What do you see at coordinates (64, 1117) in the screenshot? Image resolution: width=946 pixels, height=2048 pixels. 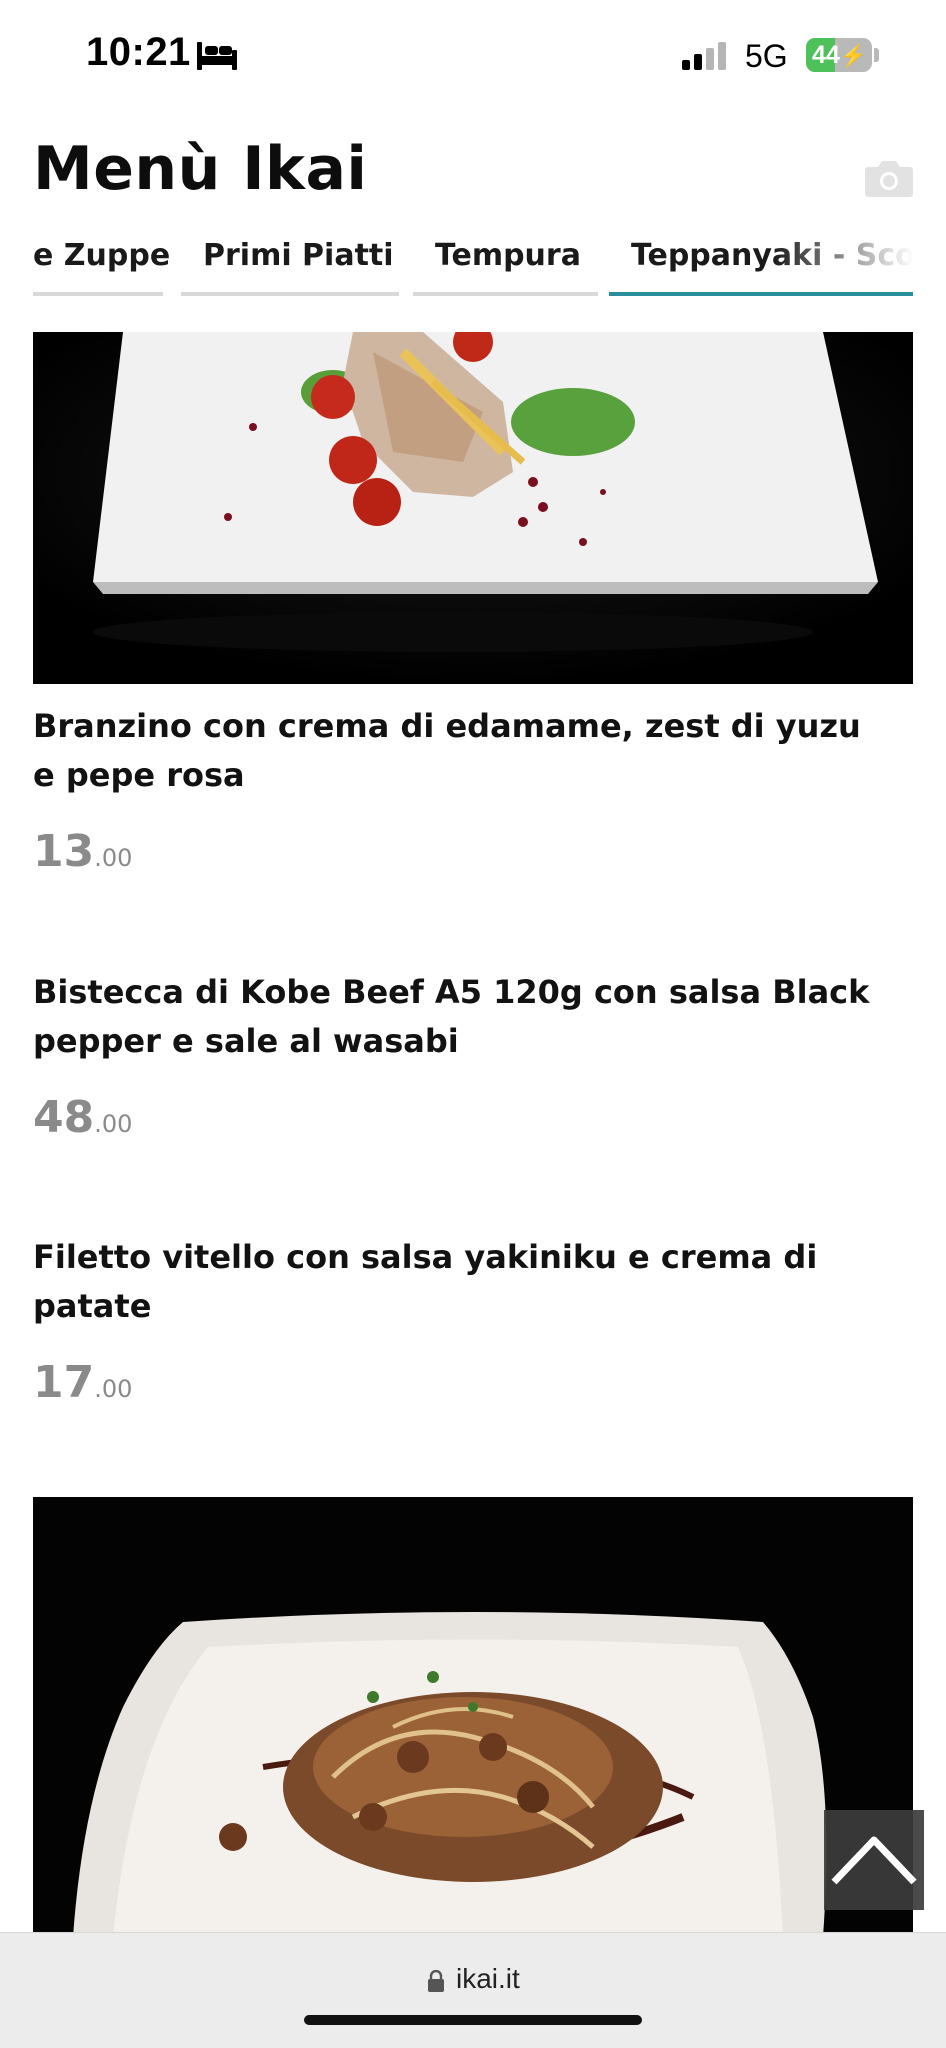 I see `price-integer: 48` at bounding box center [64, 1117].